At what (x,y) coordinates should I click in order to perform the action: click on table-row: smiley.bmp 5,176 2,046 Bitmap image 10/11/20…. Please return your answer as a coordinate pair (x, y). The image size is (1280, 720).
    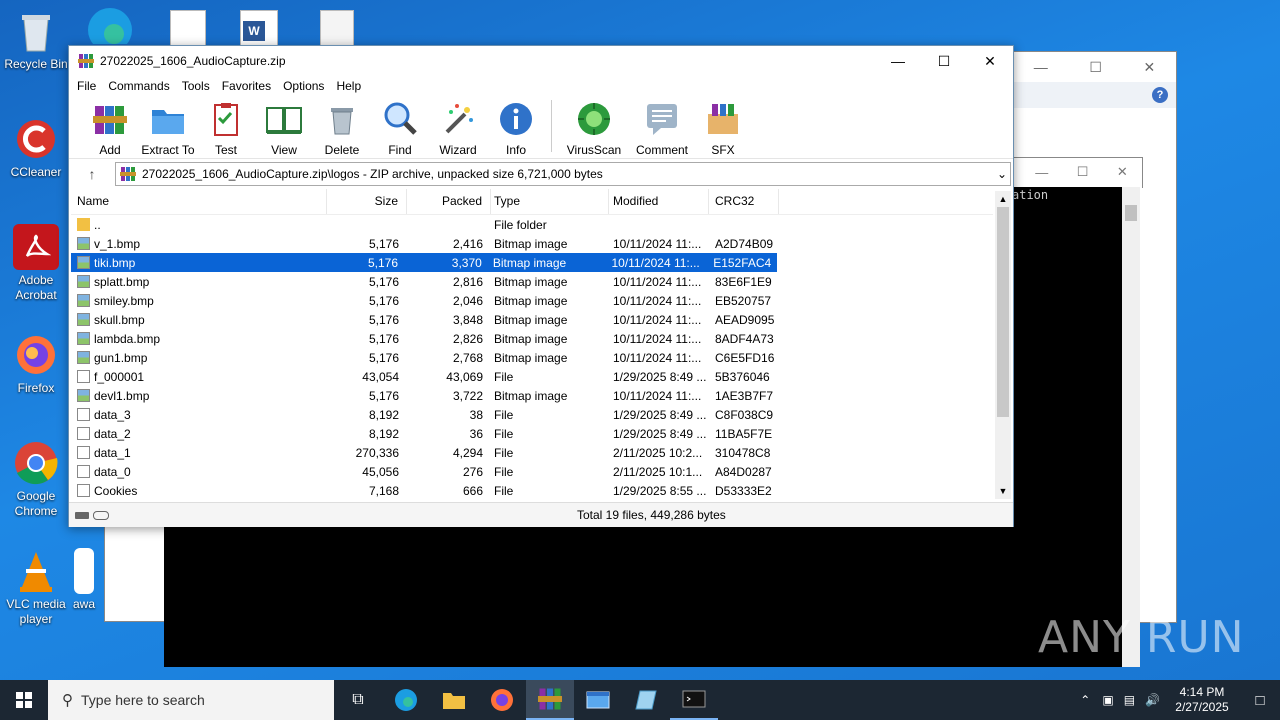
    Looking at the image, I should click on (532, 300).